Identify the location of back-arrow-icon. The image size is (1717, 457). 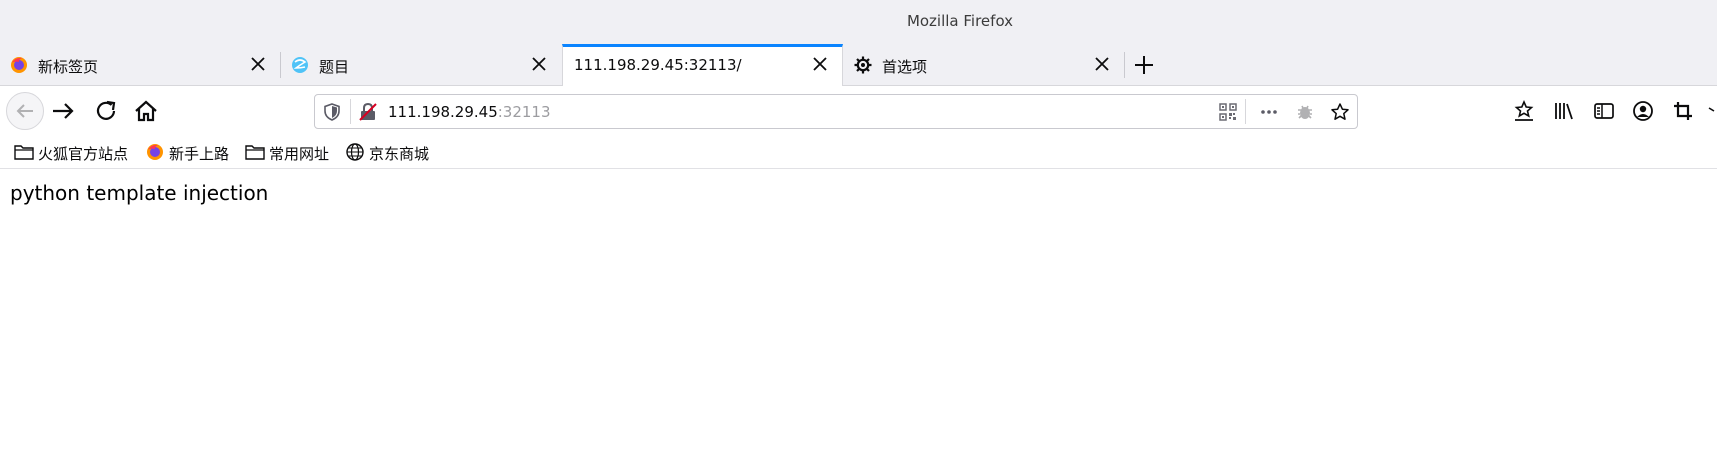
(24, 111).